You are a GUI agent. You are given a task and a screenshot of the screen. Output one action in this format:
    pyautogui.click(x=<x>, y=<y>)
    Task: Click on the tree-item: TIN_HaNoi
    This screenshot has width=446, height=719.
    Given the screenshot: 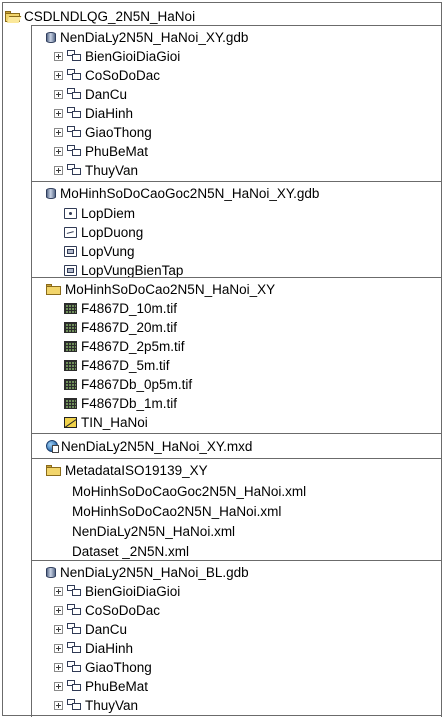 What is the action you would take?
    pyautogui.click(x=106, y=422)
    